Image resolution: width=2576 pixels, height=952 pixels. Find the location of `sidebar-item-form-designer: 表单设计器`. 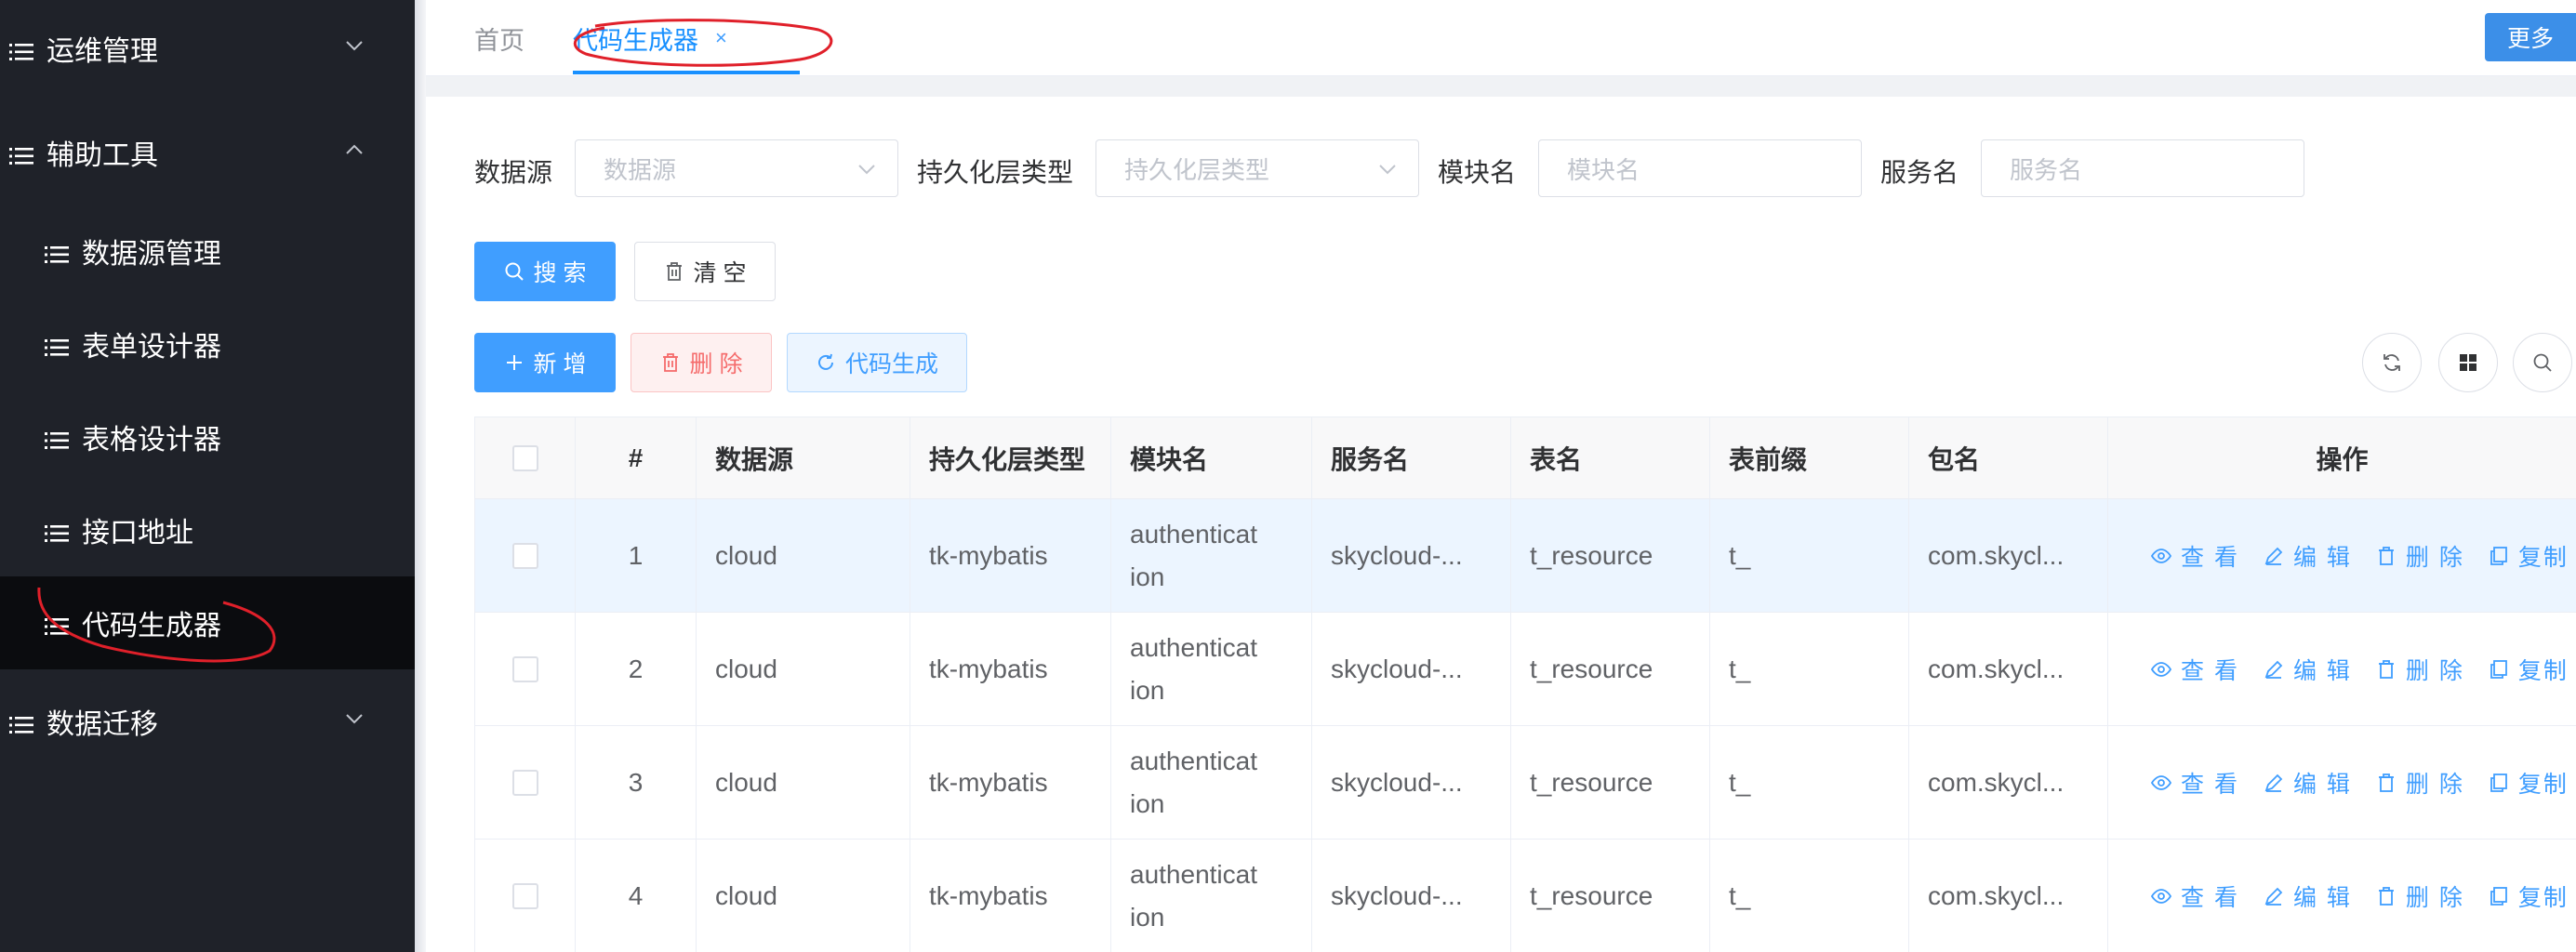

sidebar-item-form-designer: 表单设计器 is located at coordinates (207, 344).